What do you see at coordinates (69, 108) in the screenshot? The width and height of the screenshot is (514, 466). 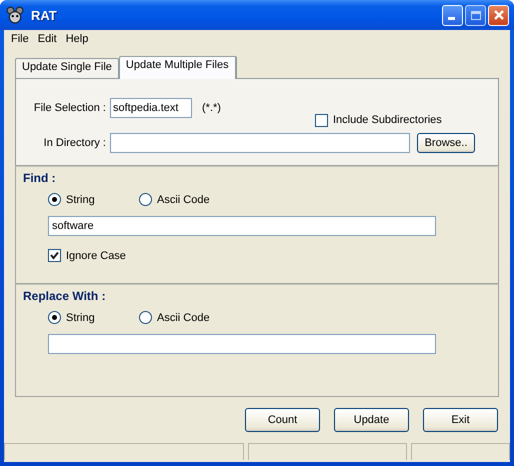 I see `field-label: File Selection :` at bounding box center [69, 108].